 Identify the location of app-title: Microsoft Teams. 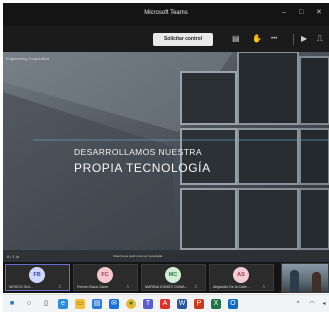
(166, 13).